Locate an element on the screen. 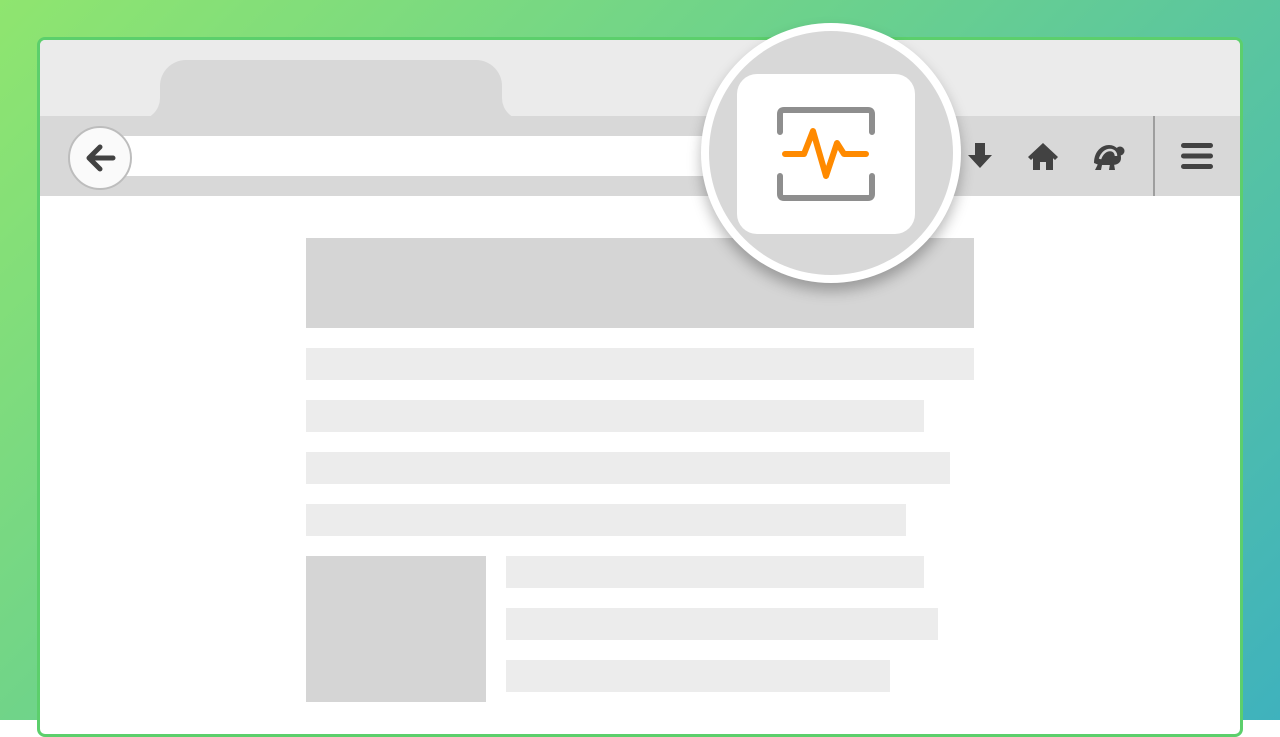  home-icon is located at coordinates (1043, 156).